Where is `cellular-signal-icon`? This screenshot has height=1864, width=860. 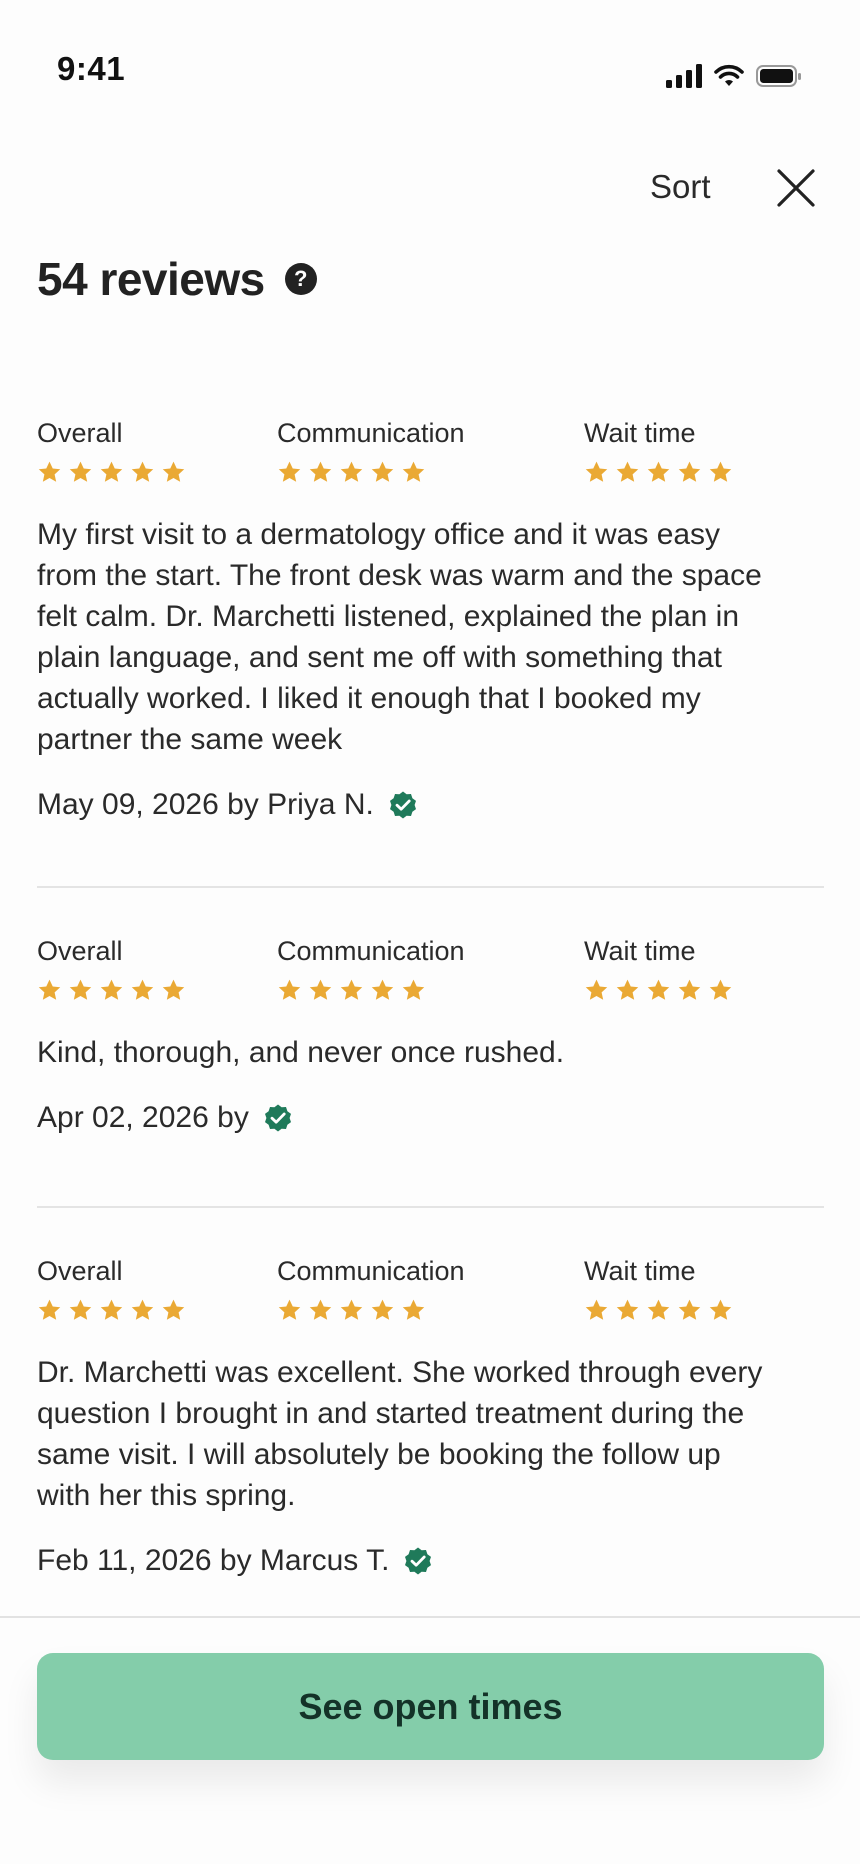
cellular-signal-icon is located at coordinates (684, 76).